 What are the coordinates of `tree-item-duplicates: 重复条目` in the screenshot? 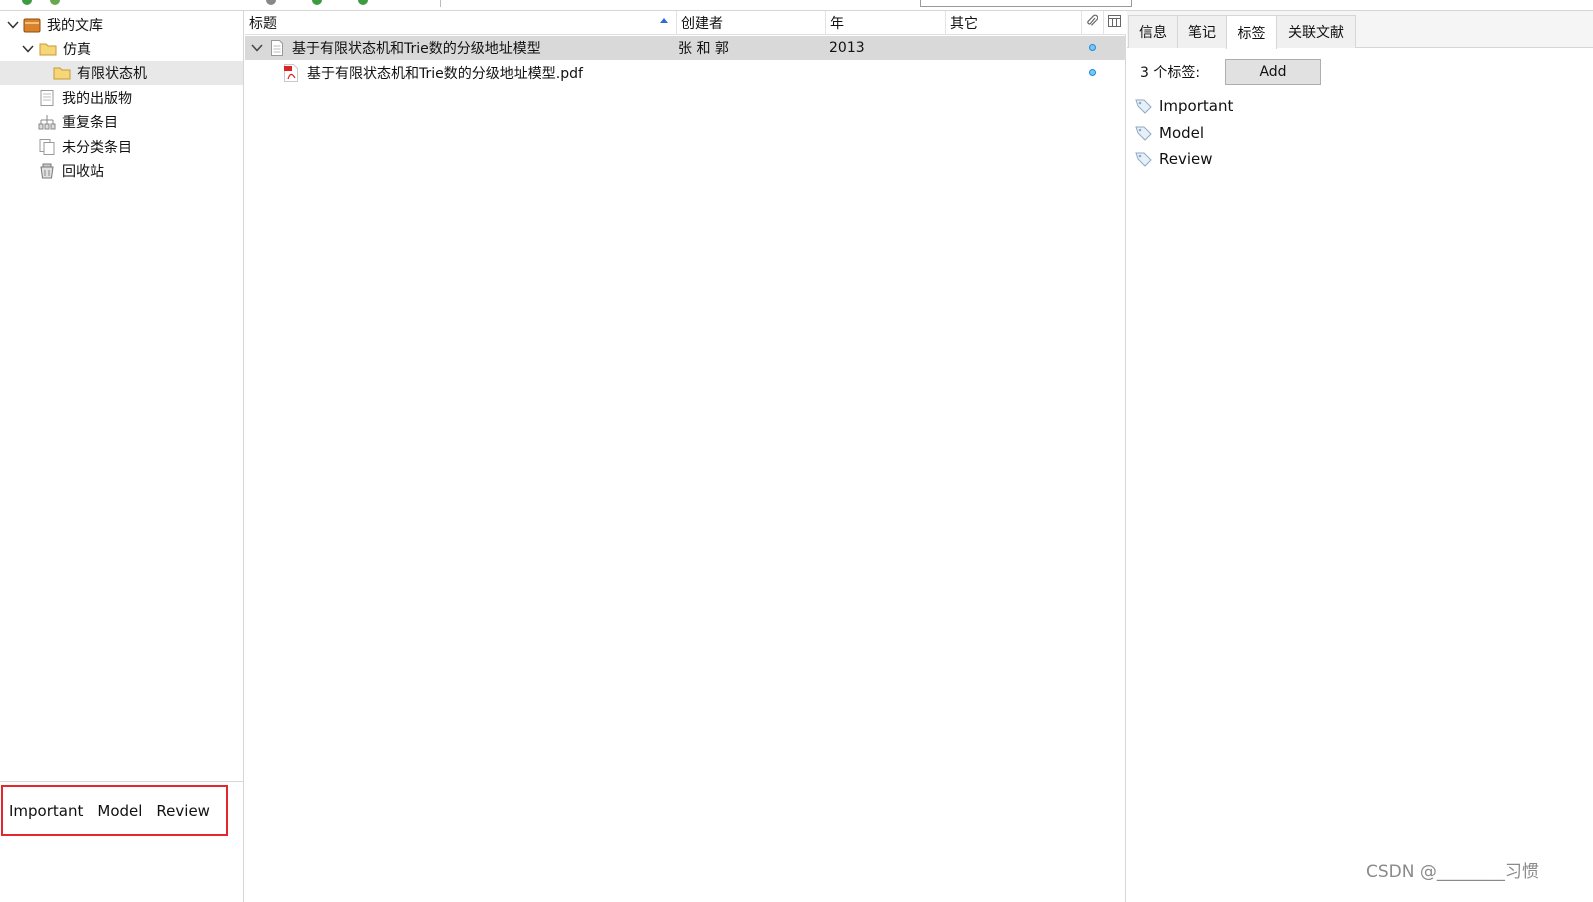 It's located at (121, 122).